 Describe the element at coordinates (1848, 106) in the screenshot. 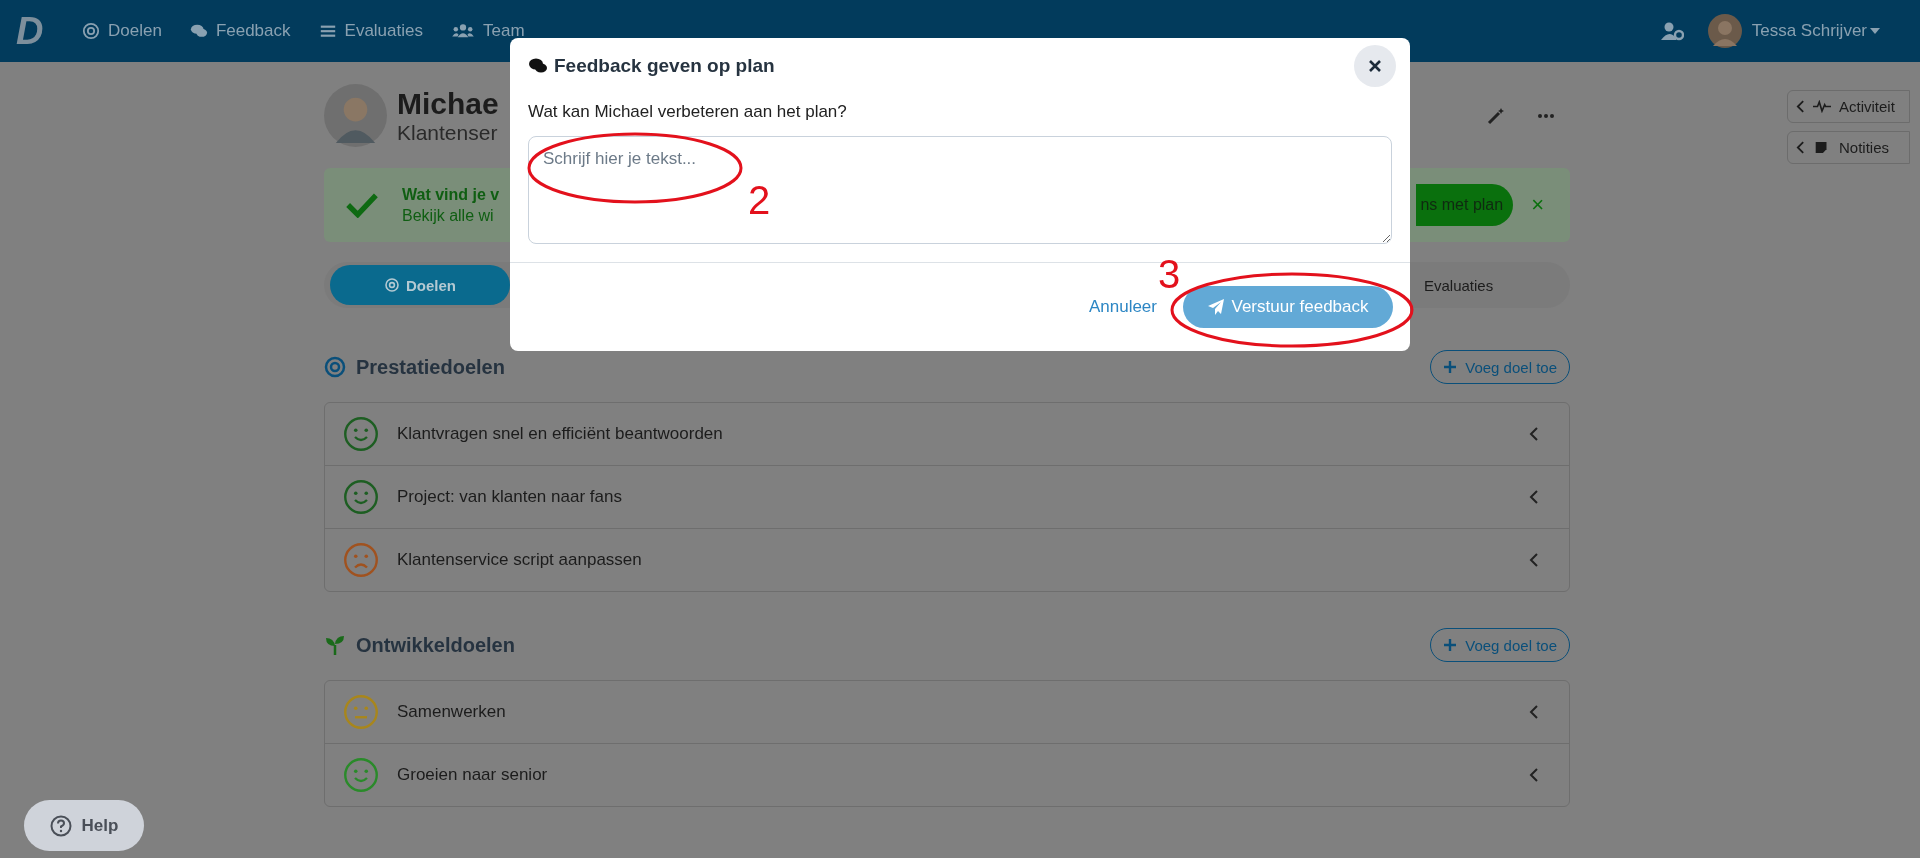

I see `side-panel-tab: Activiteit` at that location.